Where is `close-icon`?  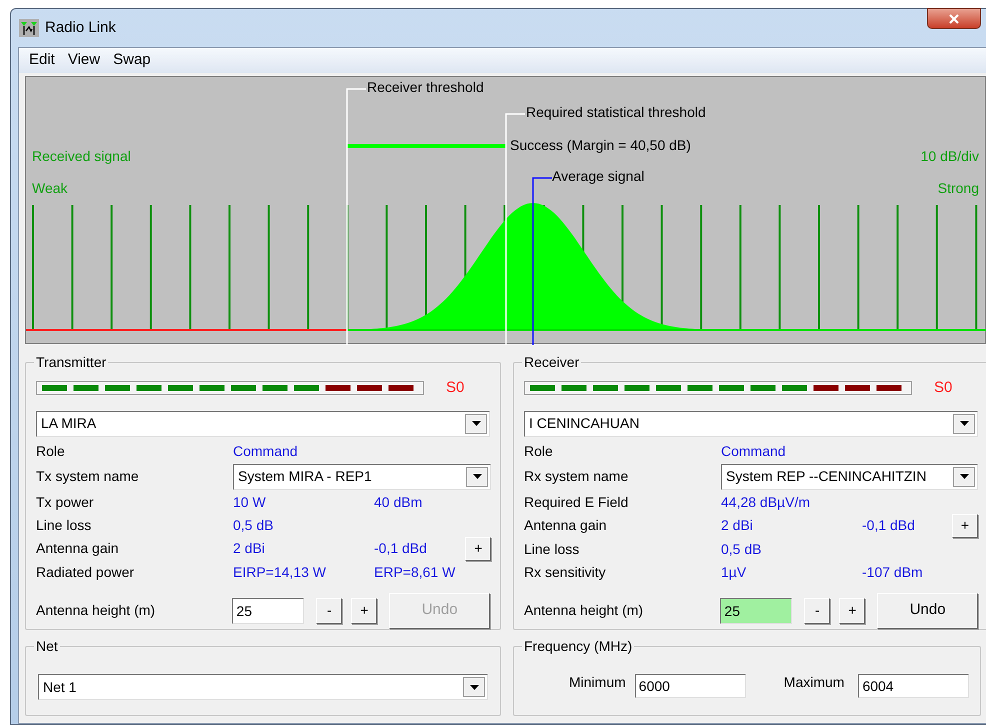 close-icon is located at coordinates (954, 19).